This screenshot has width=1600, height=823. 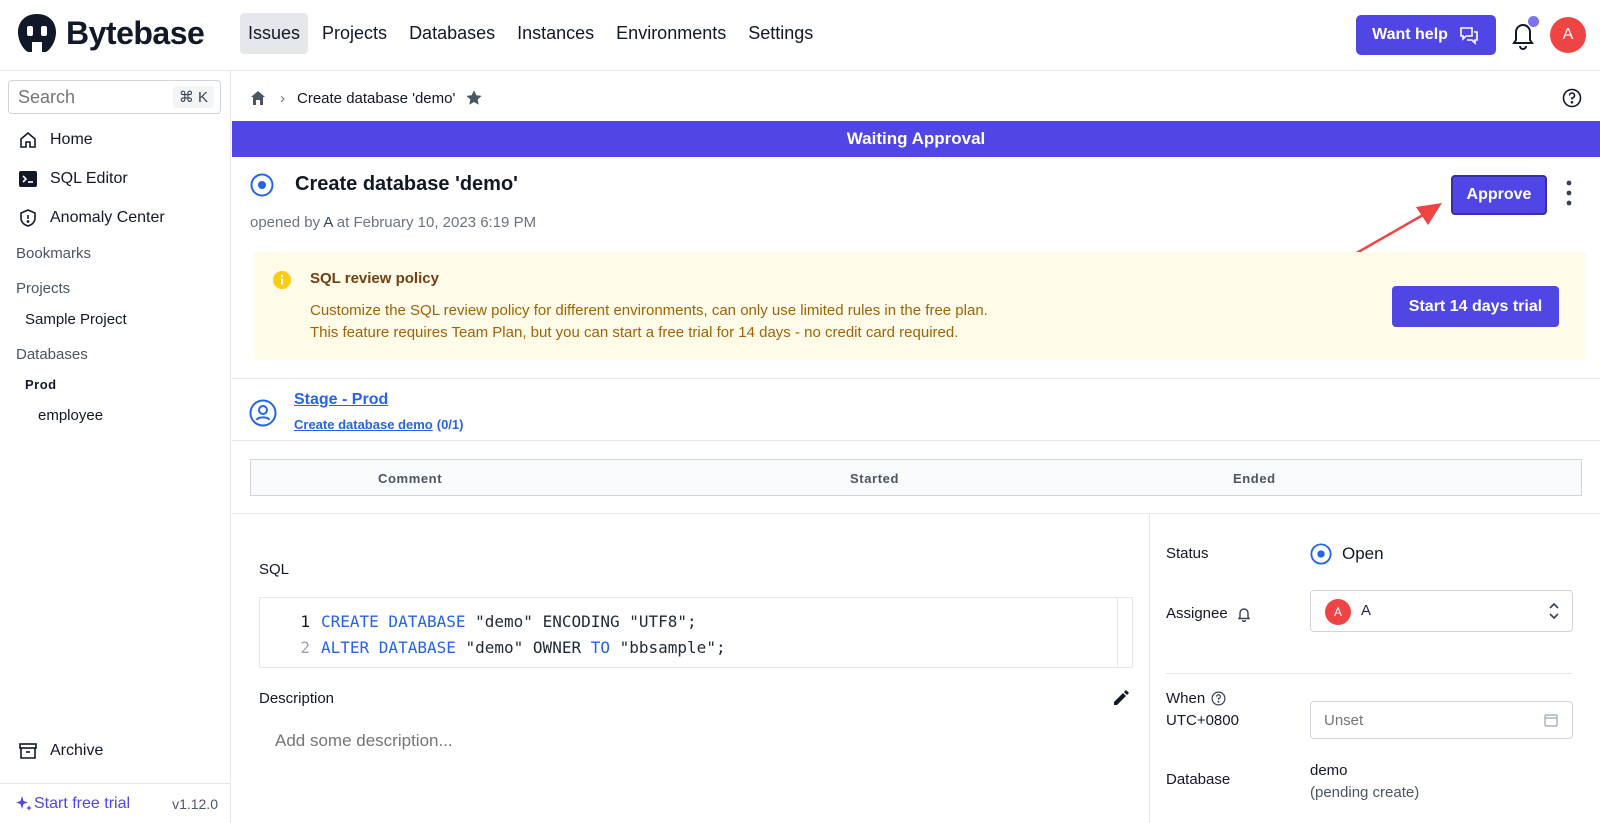 I want to click on status-value: Open, so click(x=1347, y=554).